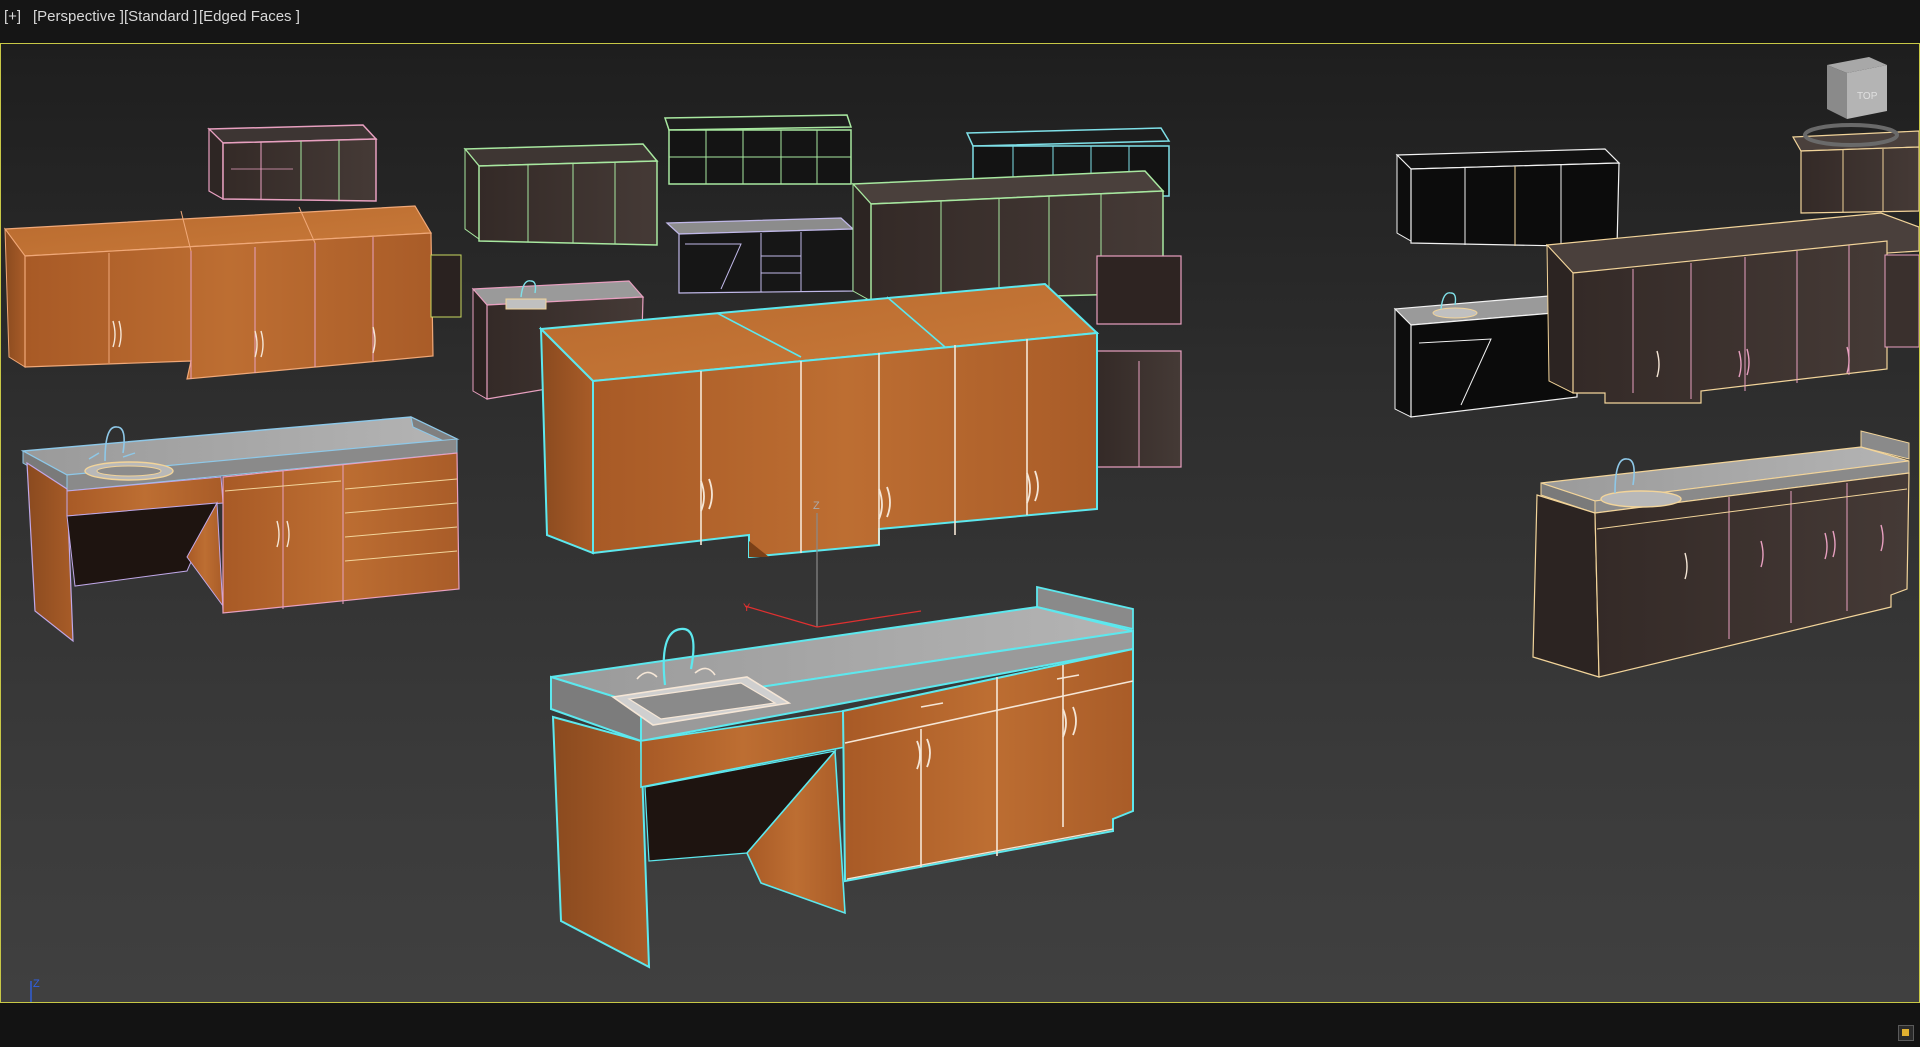  I want to click on wall-cabinet-green-open, so click(758, 149).